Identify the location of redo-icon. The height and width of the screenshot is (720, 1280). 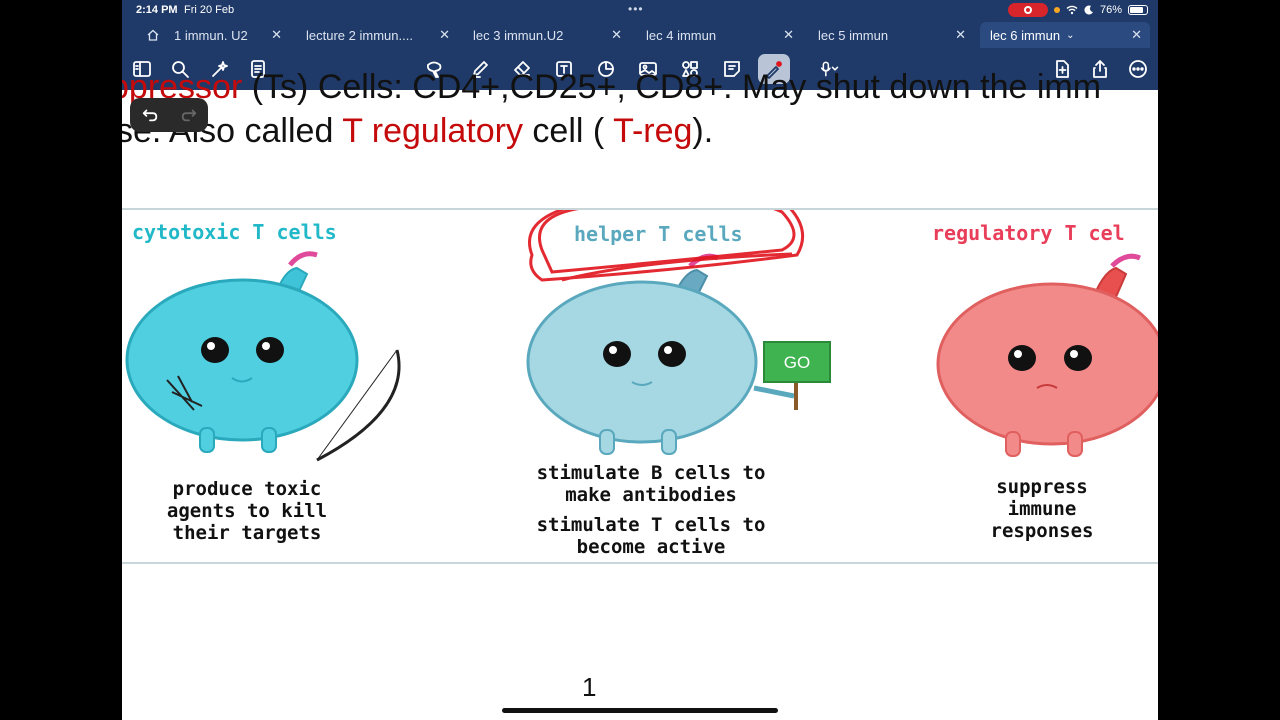
(189, 115).